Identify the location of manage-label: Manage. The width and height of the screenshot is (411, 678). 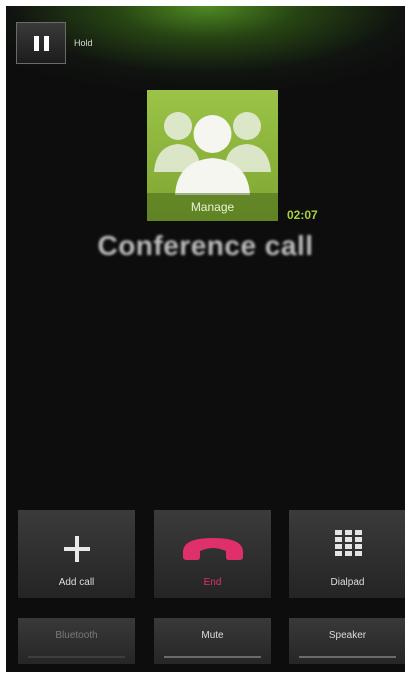
(212, 207).